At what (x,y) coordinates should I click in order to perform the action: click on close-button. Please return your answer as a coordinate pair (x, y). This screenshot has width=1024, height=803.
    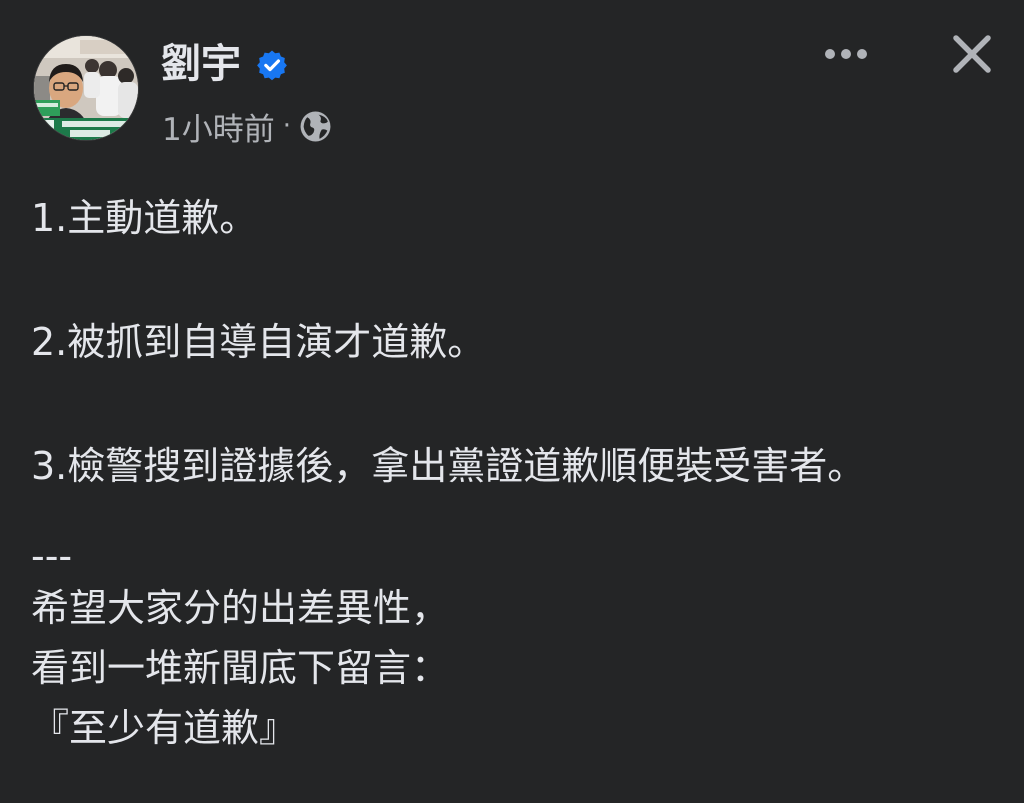
    Looking at the image, I should click on (972, 54).